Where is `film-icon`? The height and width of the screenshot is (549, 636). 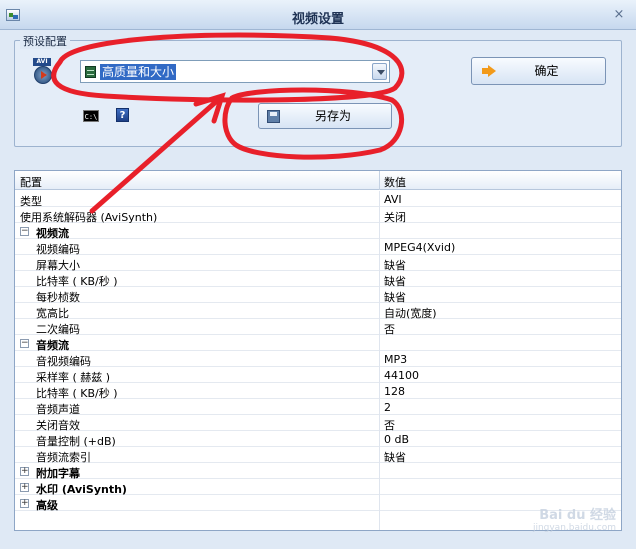 film-icon is located at coordinates (90, 72).